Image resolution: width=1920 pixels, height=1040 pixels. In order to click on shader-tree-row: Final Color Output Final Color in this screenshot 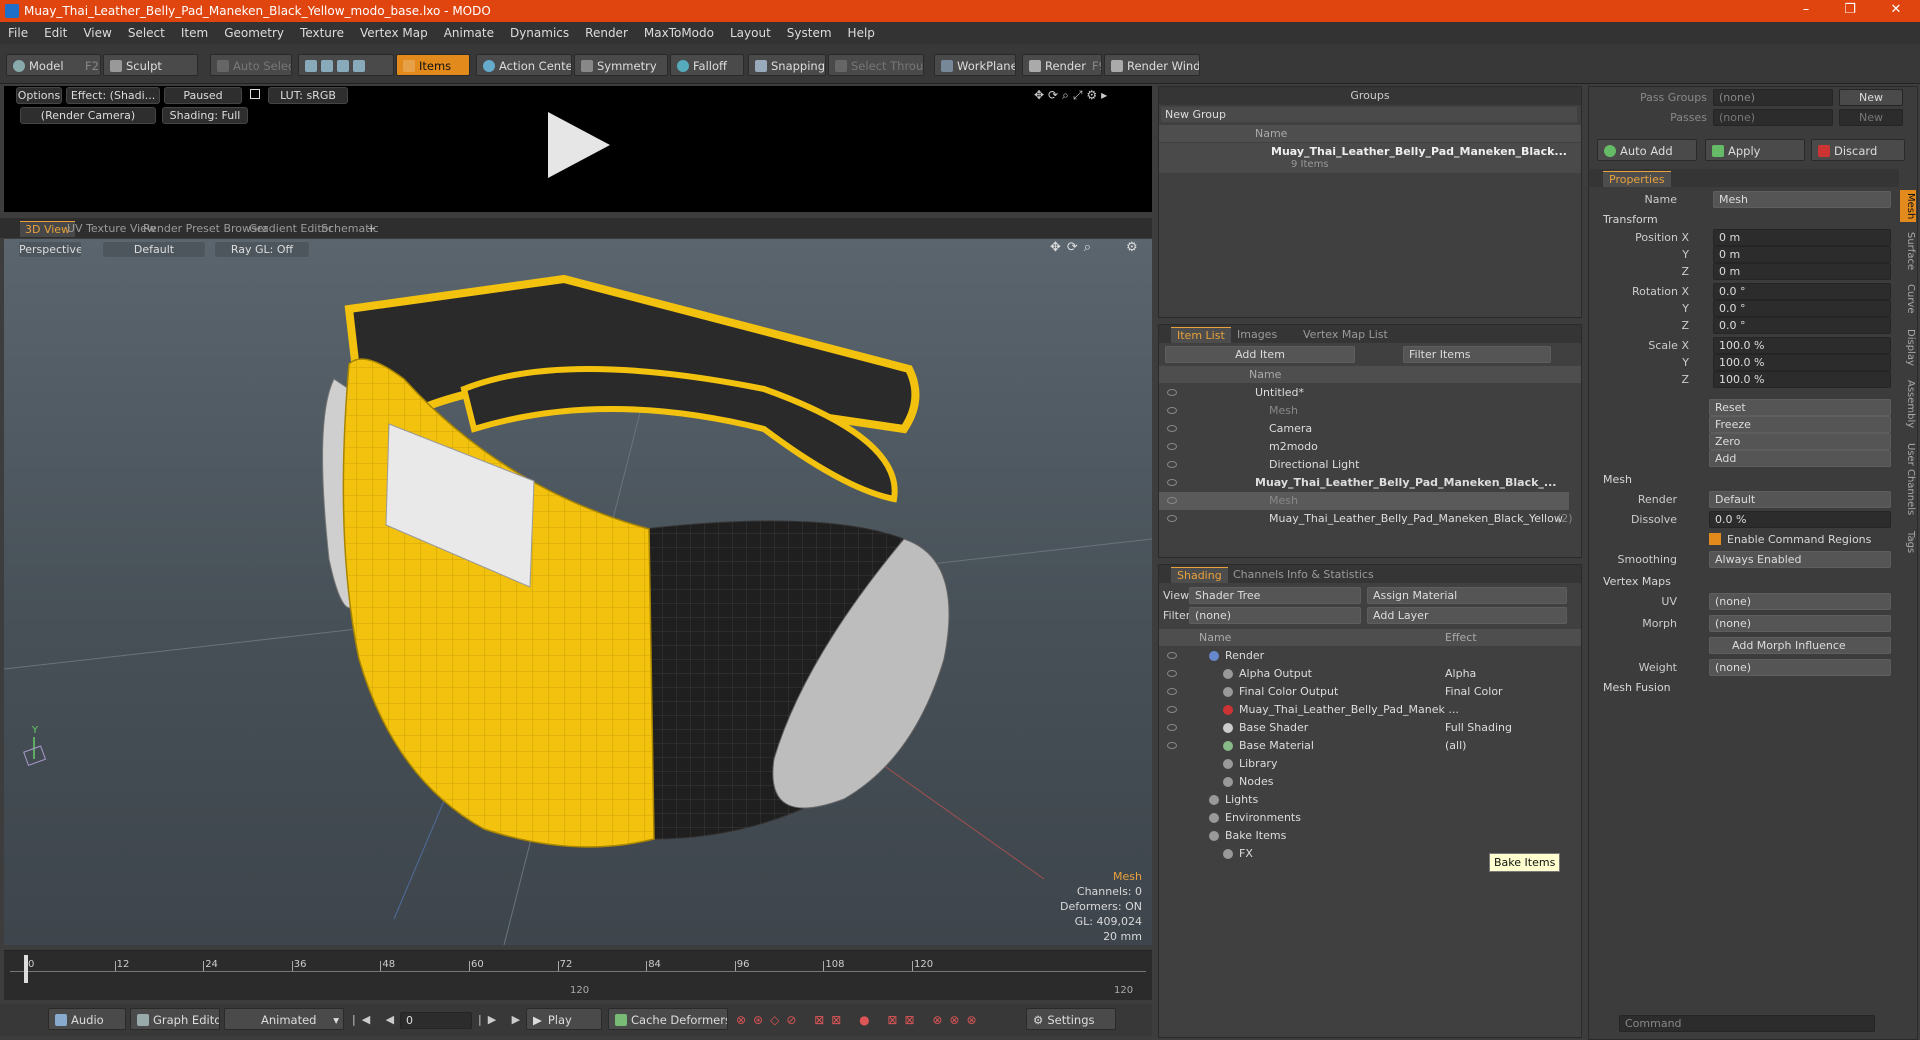, I will do `click(1364, 692)`.